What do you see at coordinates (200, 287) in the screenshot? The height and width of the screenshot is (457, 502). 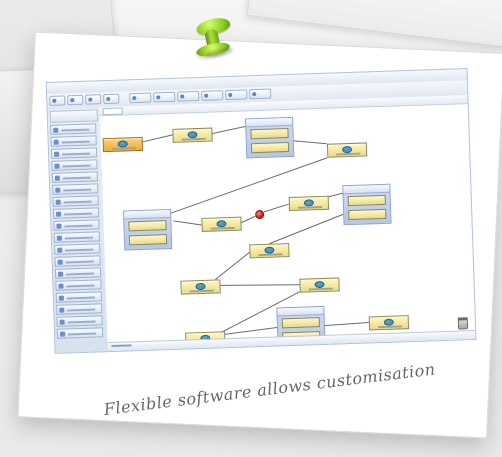 I see `workflow-node-f` at bounding box center [200, 287].